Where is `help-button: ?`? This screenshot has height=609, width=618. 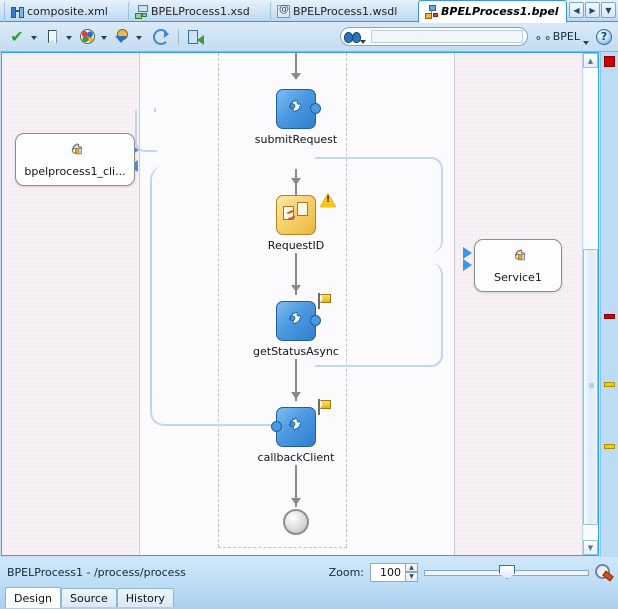
help-button: ? is located at coordinates (604, 36).